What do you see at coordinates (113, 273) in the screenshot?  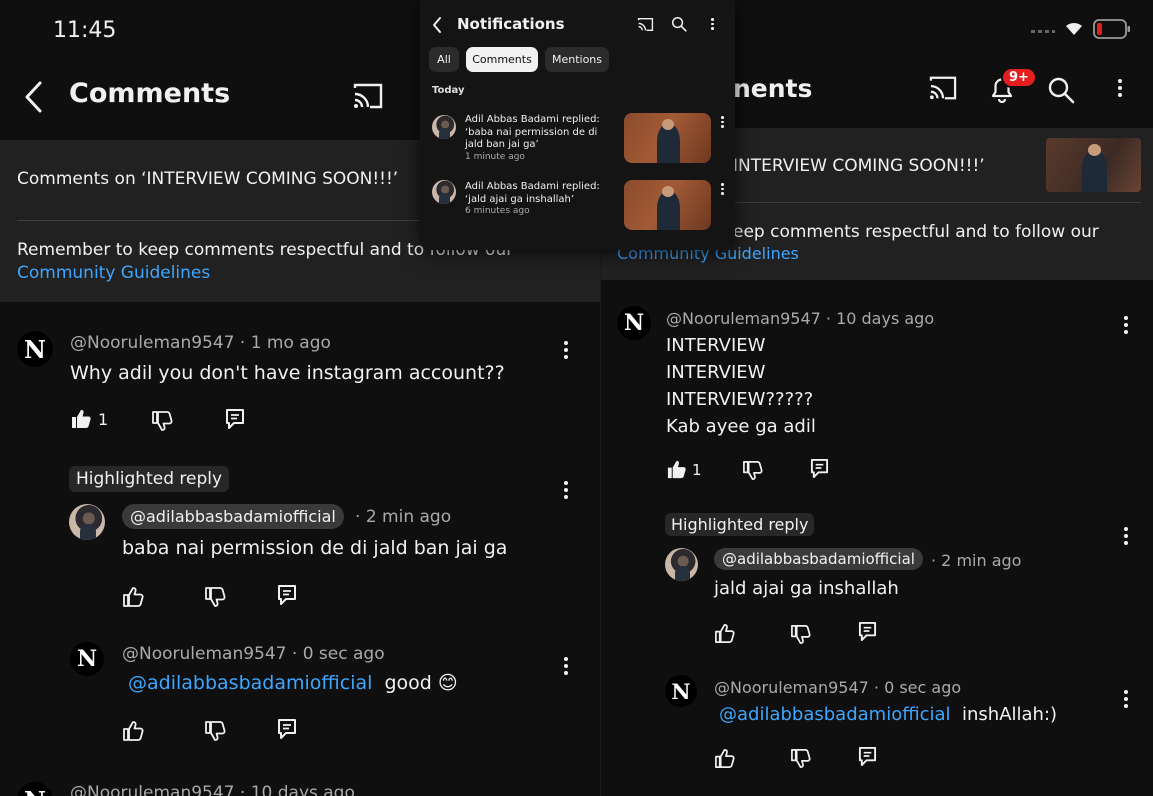 I see `community-guidelines-link: Community Guidelines` at bounding box center [113, 273].